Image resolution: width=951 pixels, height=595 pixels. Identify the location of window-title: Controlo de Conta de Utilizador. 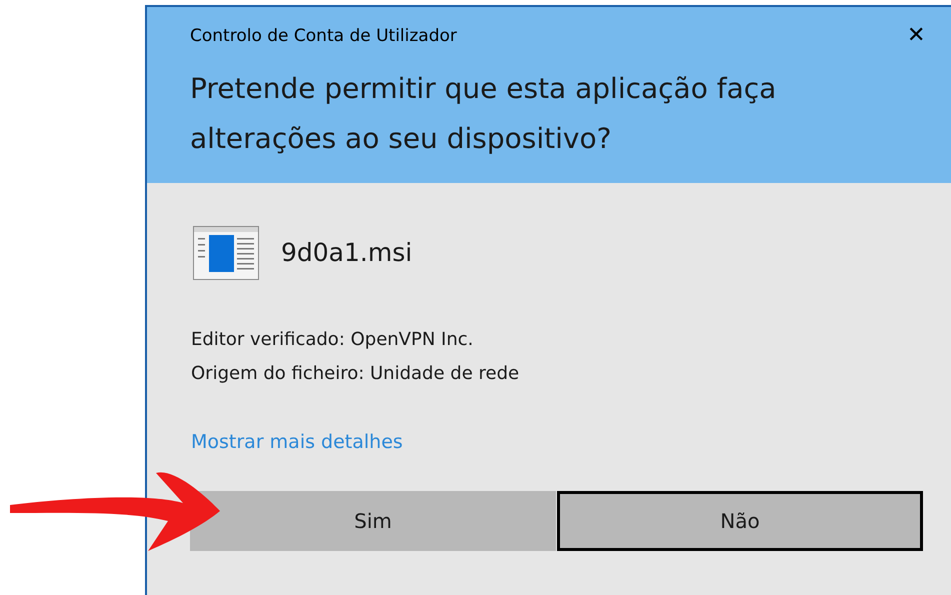
(323, 36).